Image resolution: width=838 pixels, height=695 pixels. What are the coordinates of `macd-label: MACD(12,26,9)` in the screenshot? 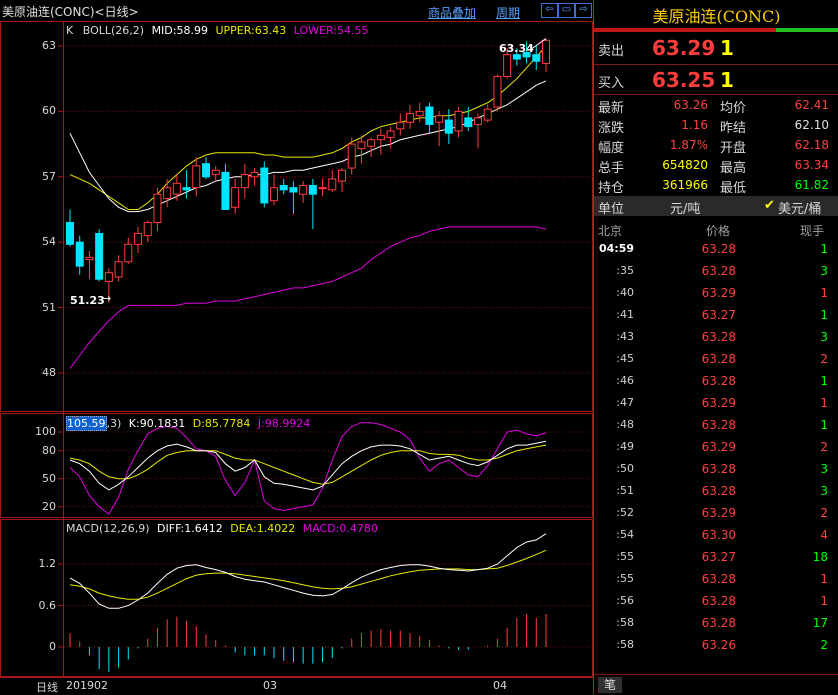 It's located at (108, 528).